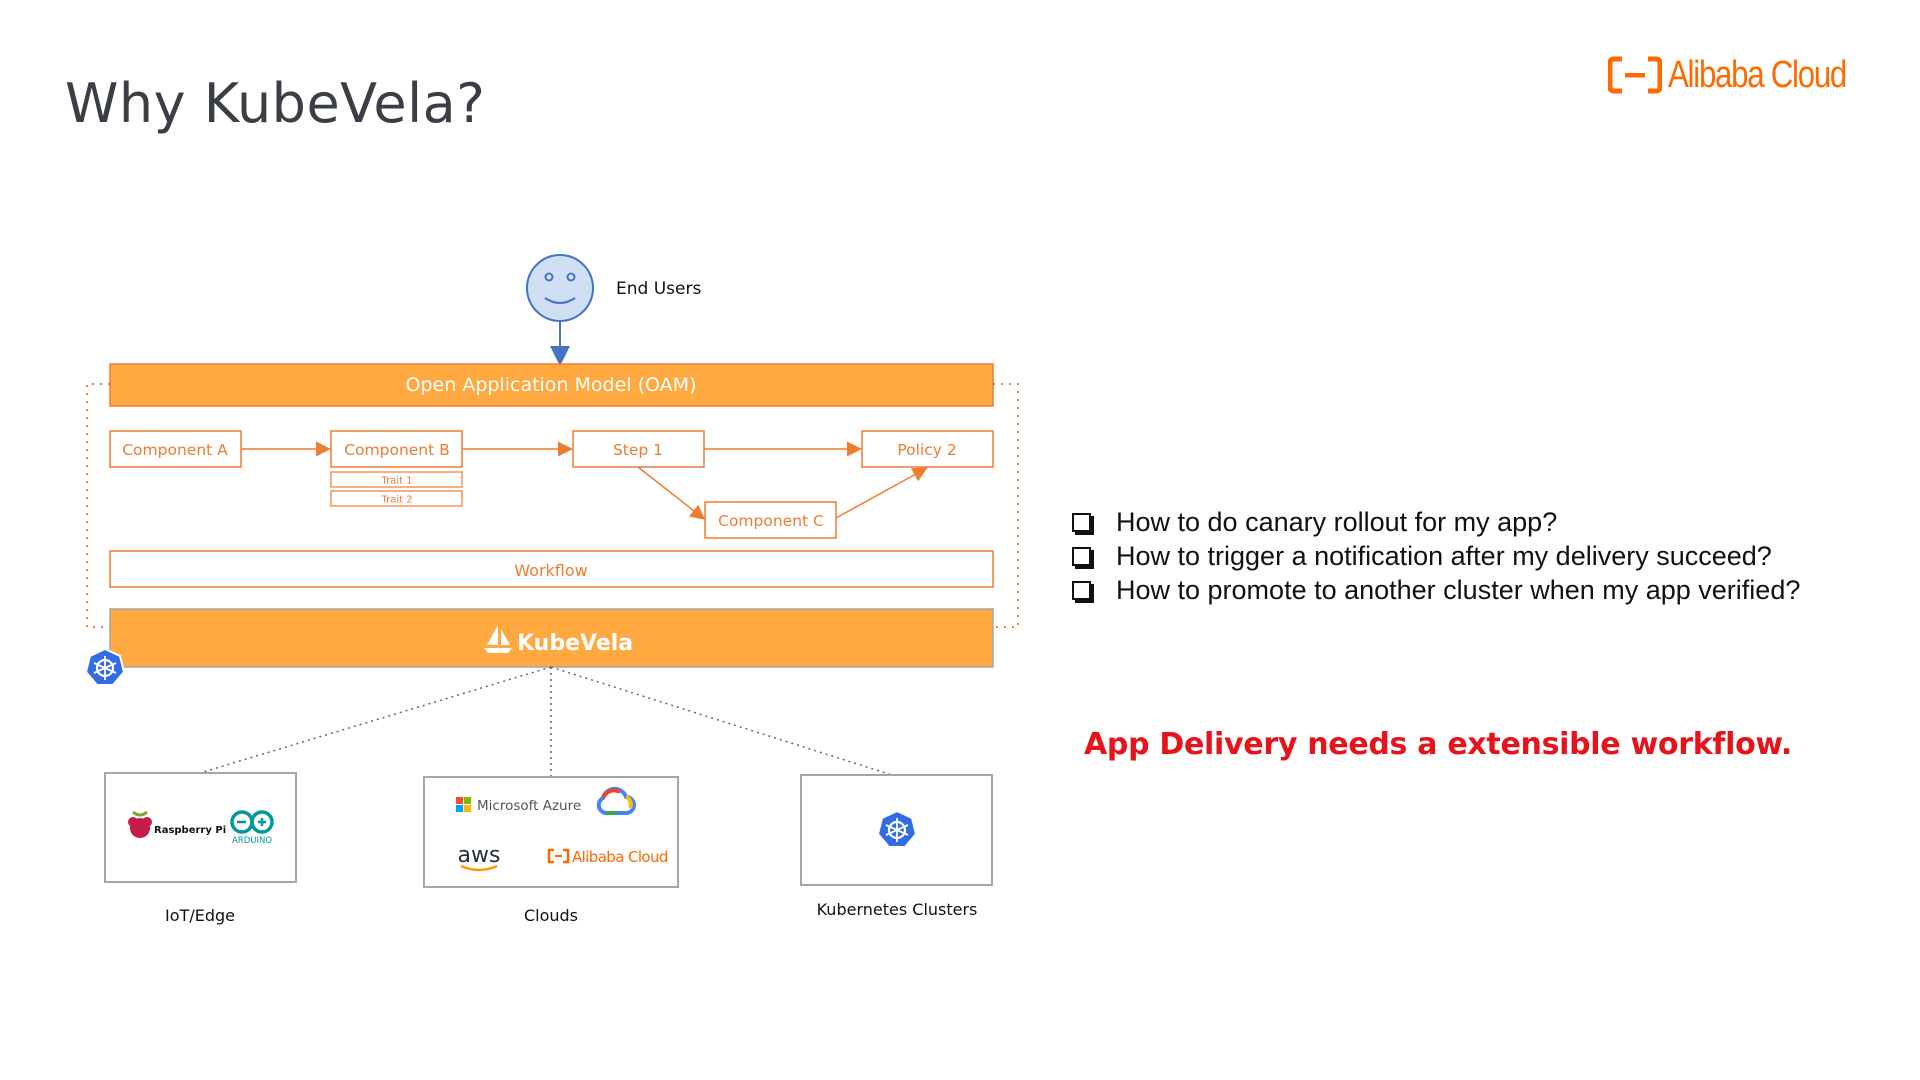 The width and height of the screenshot is (1920, 1080). Describe the element at coordinates (638, 450) in the screenshot. I see `step-1-label: Step 1` at that location.